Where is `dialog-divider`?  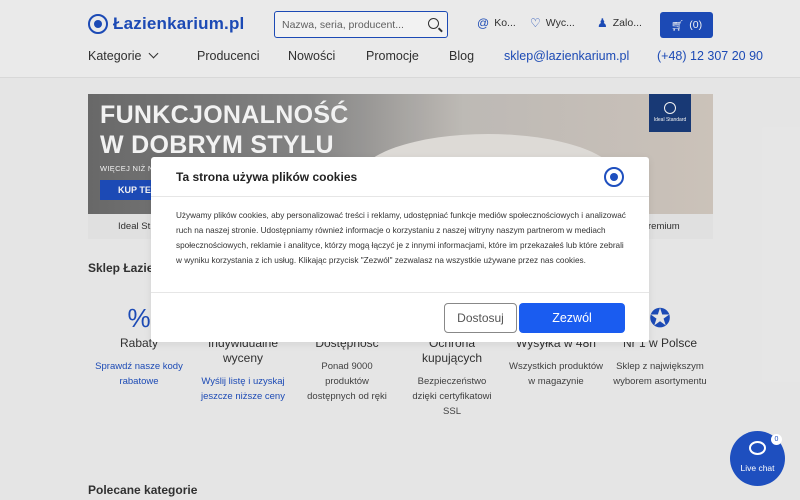 dialog-divider is located at coordinates (400, 292).